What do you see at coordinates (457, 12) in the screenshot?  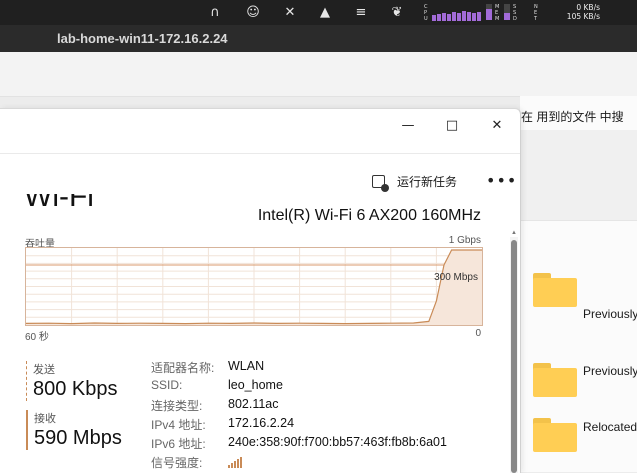 I see `cpu-usage-graph` at bounding box center [457, 12].